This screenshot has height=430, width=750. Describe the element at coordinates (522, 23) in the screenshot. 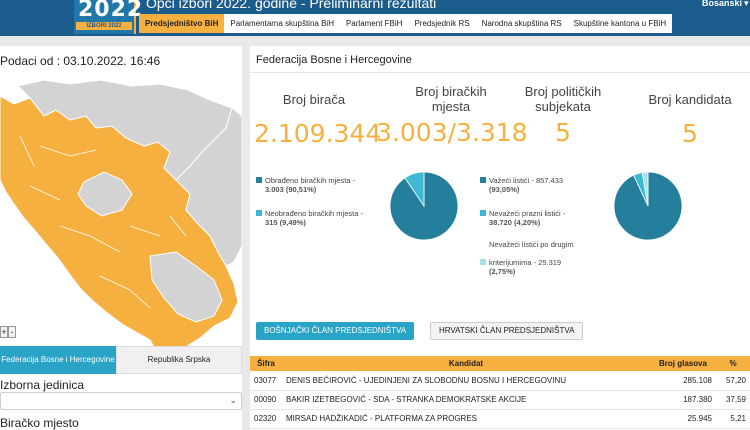

I see `tab-national-assembly-rs: Narodna skupština RS` at that location.